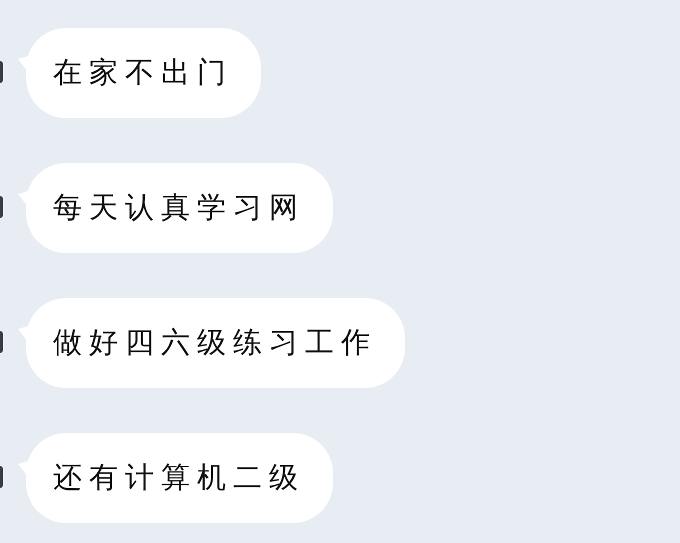 The height and width of the screenshot is (543, 680). Describe the element at coordinates (143, 73) in the screenshot. I see `message-bubble: 在家不出门` at that location.